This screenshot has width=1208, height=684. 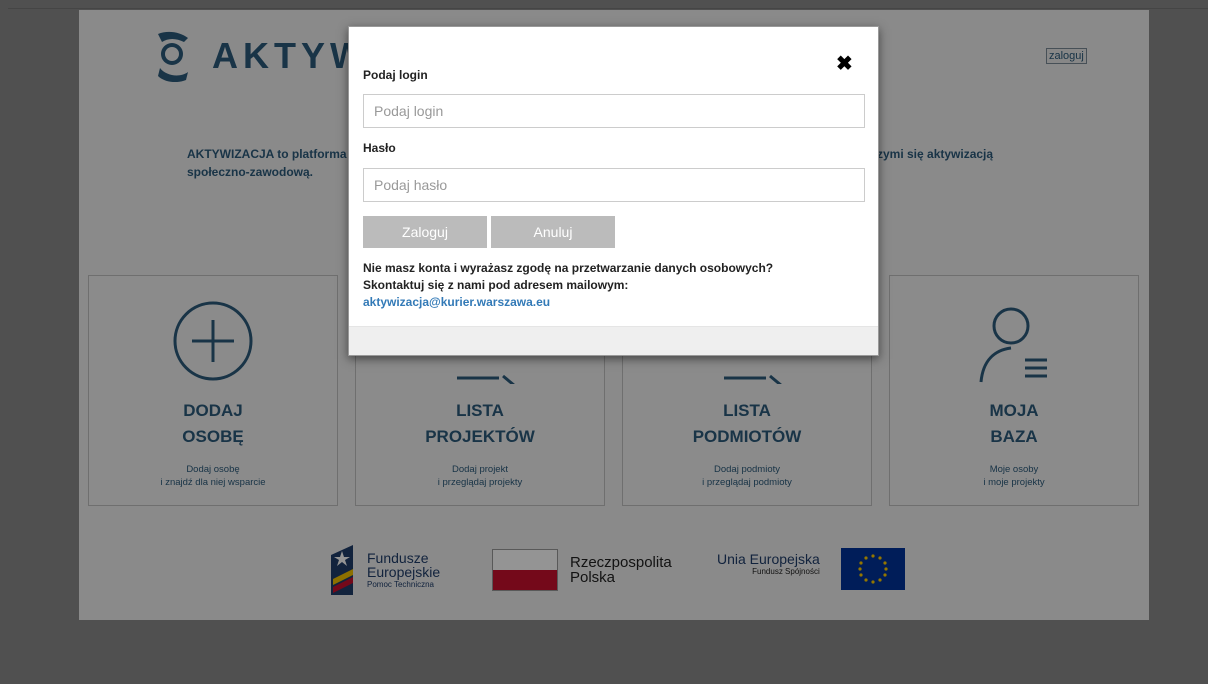 I want to click on password-input, so click(x=614, y=185).